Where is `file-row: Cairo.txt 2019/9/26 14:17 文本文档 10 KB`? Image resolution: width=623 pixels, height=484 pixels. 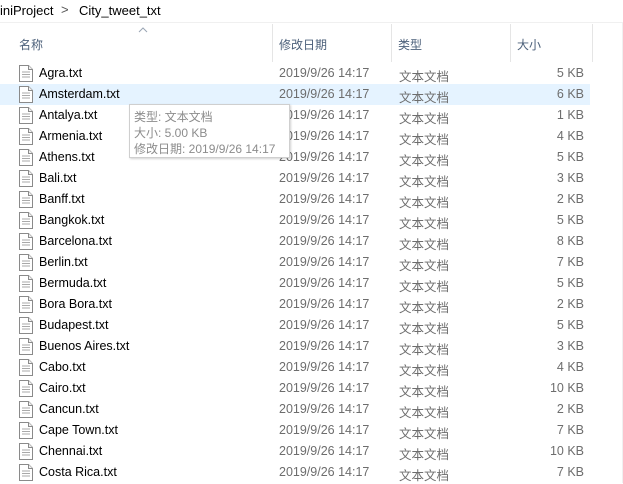
file-row: Cairo.txt 2019/9/26 14:17 文本文档 10 KB is located at coordinates (295, 388).